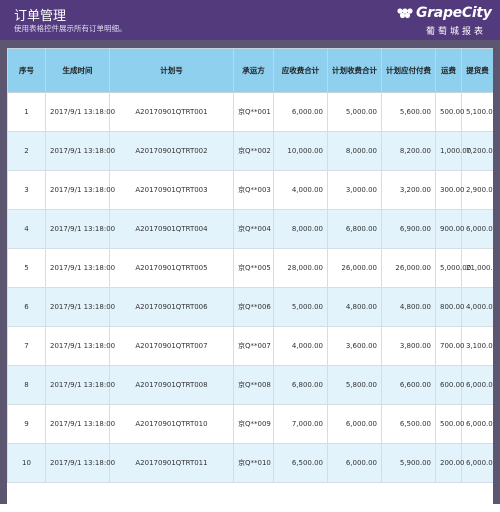  What do you see at coordinates (253, 268) in the screenshot?
I see `carrier-cell: 京Q**005` at bounding box center [253, 268].